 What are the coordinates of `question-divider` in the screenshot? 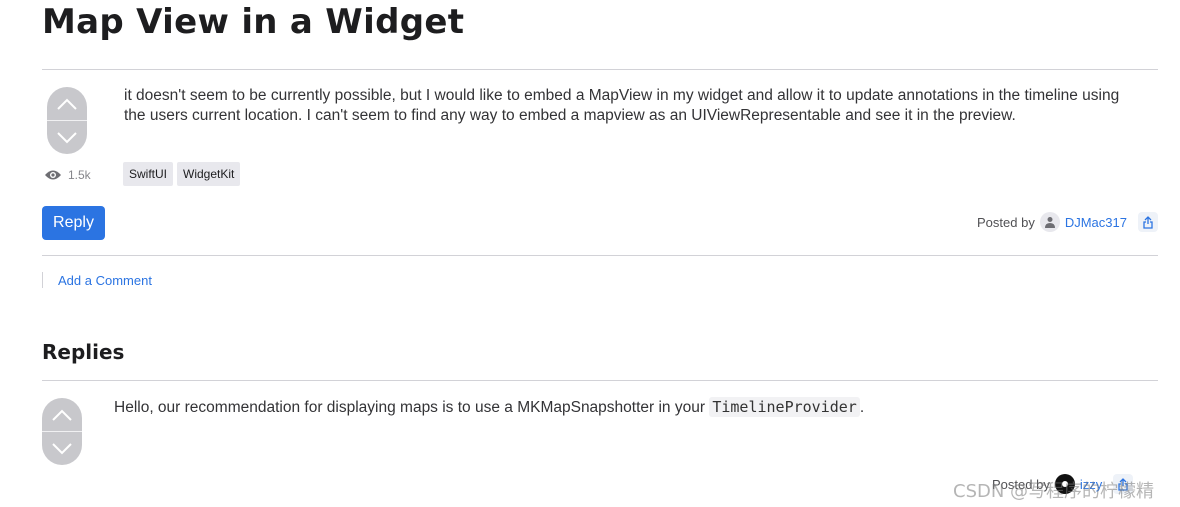 It's located at (600, 255).